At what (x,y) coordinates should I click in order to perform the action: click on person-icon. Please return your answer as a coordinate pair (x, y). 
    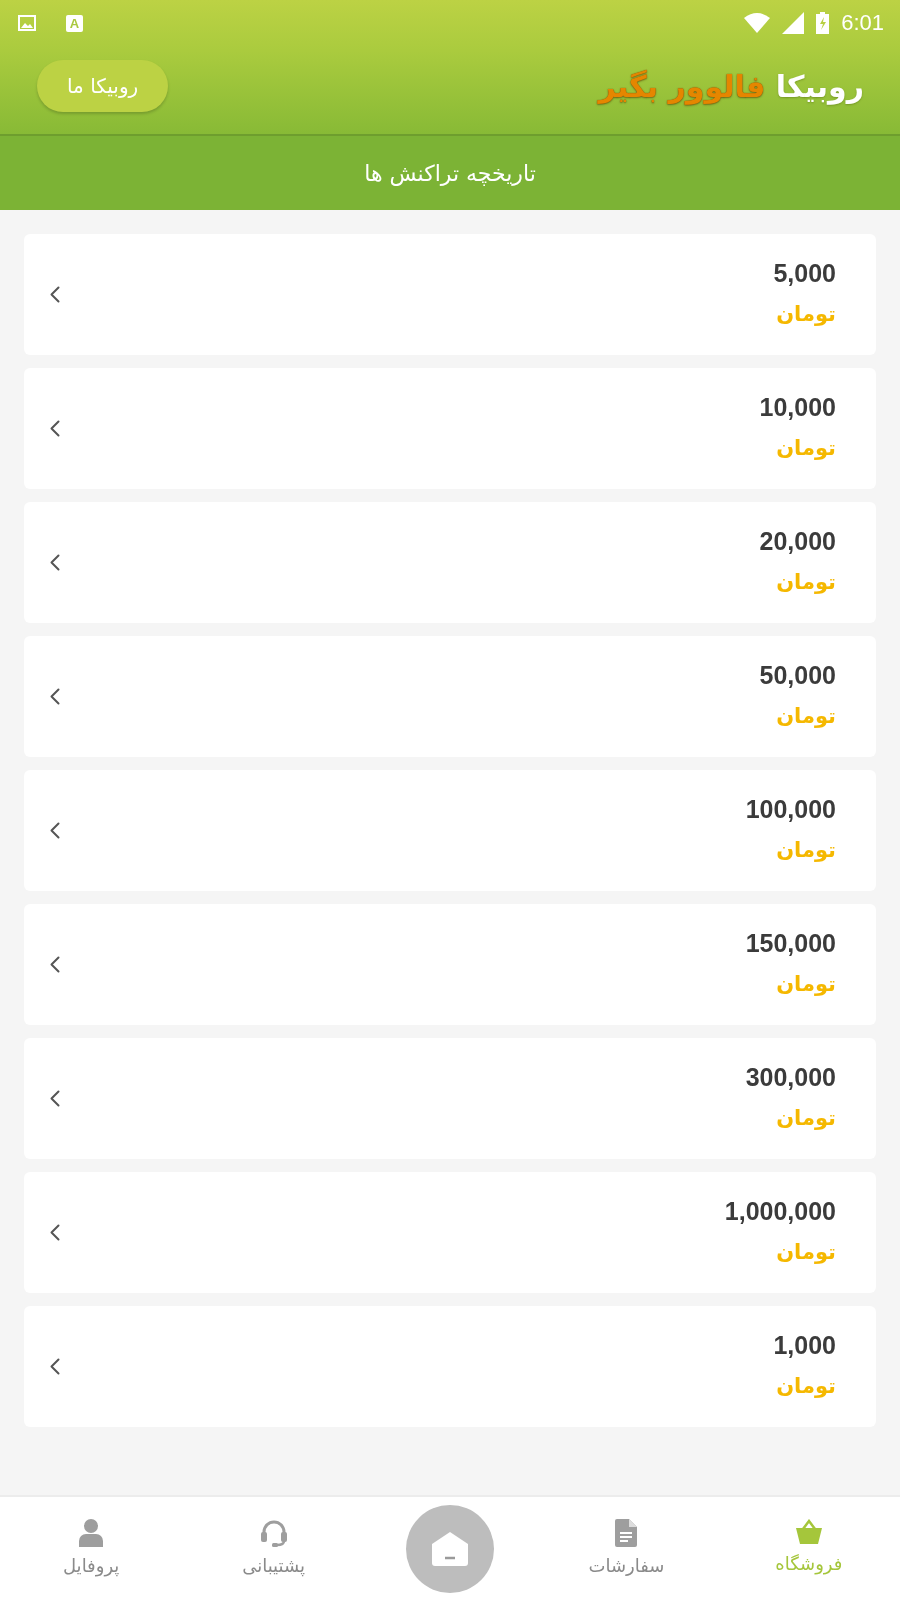
    Looking at the image, I should click on (91, 1533).